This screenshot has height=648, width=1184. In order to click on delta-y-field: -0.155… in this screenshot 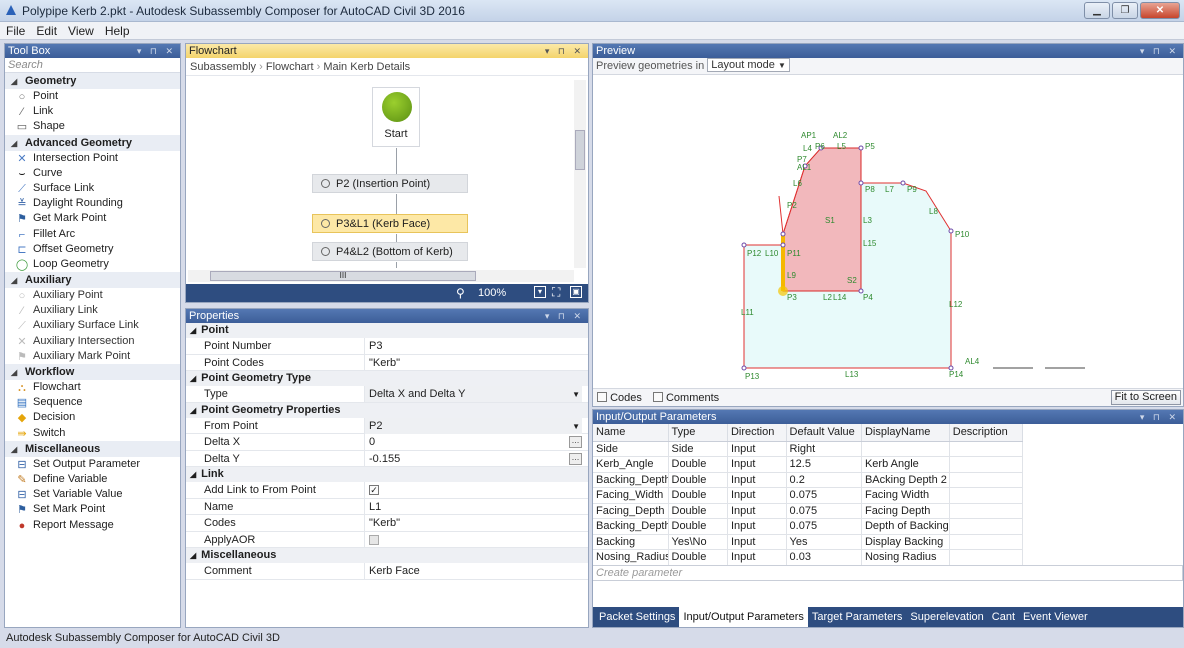, I will do `click(473, 458)`.